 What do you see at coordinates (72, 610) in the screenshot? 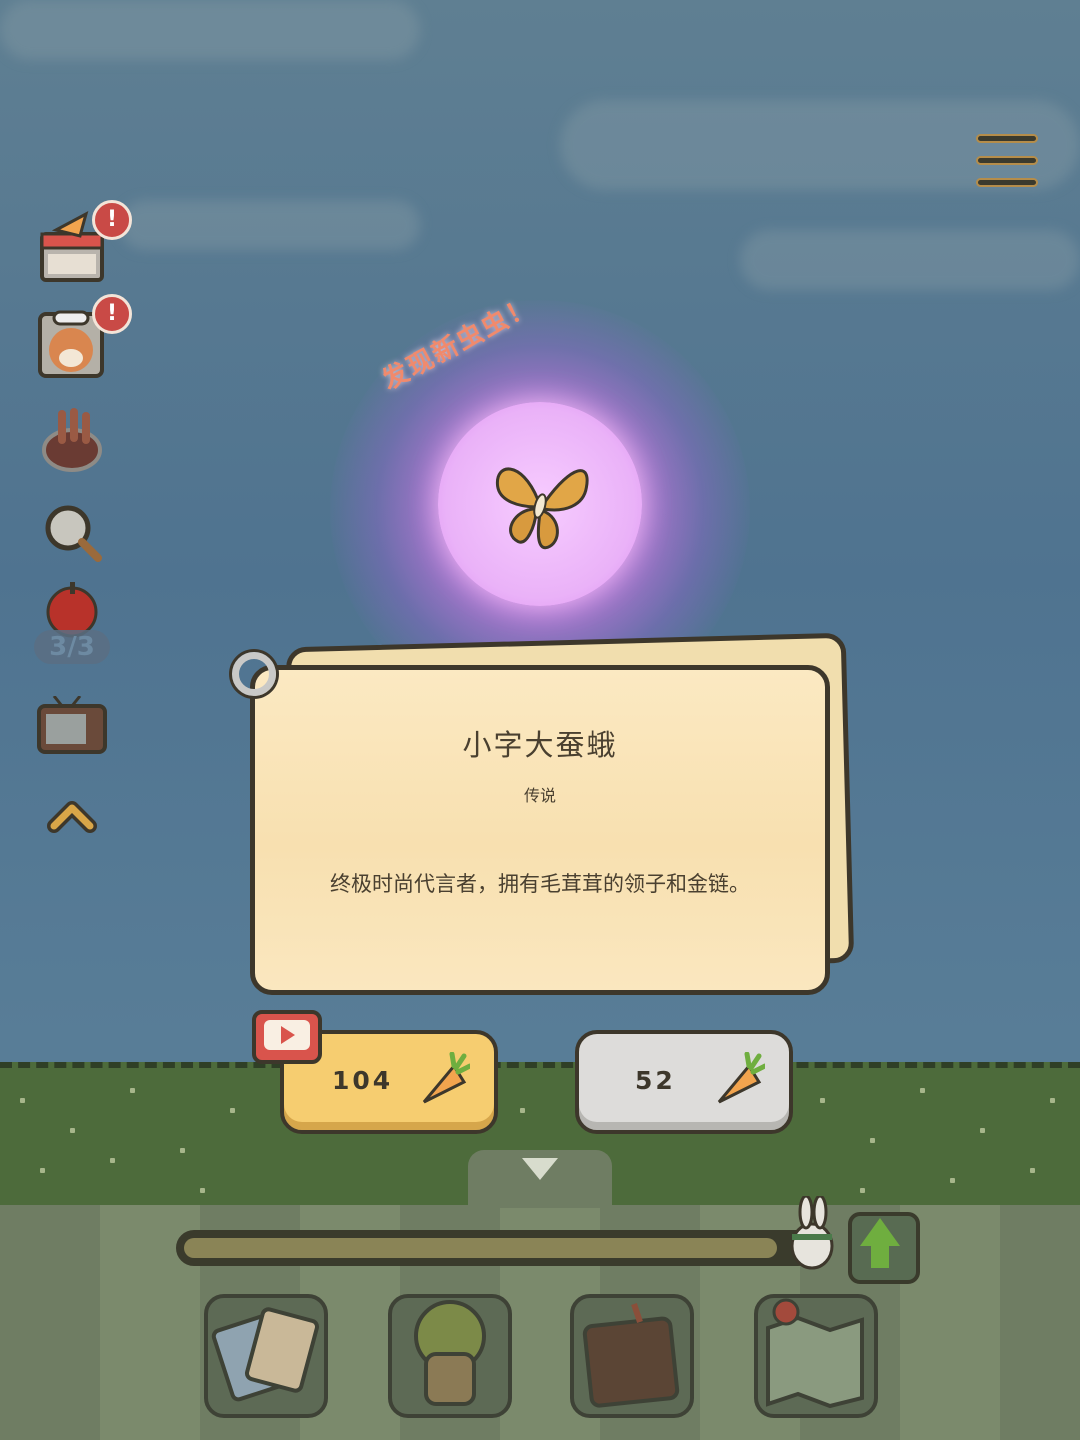
I see `apple-icon` at bounding box center [72, 610].